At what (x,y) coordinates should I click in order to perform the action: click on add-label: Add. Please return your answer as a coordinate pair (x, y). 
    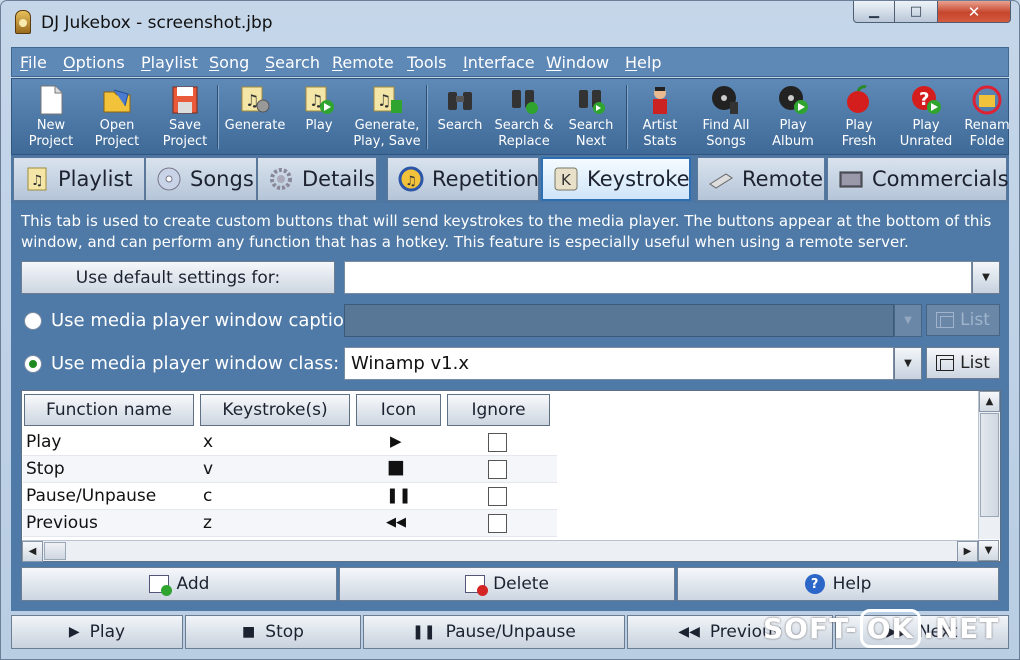
    Looking at the image, I should click on (193, 584).